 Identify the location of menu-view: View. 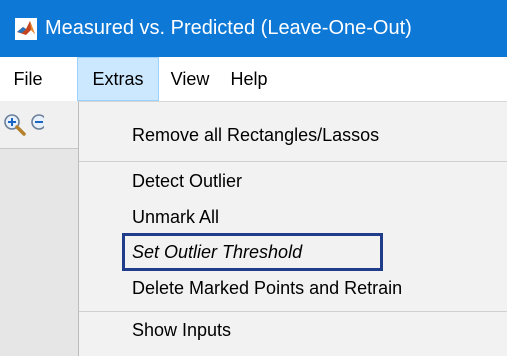
(190, 79).